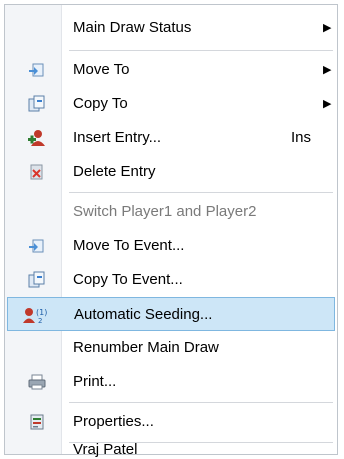 This screenshot has width=344, height=459. I want to click on svg-text: 2, so click(40, 320).